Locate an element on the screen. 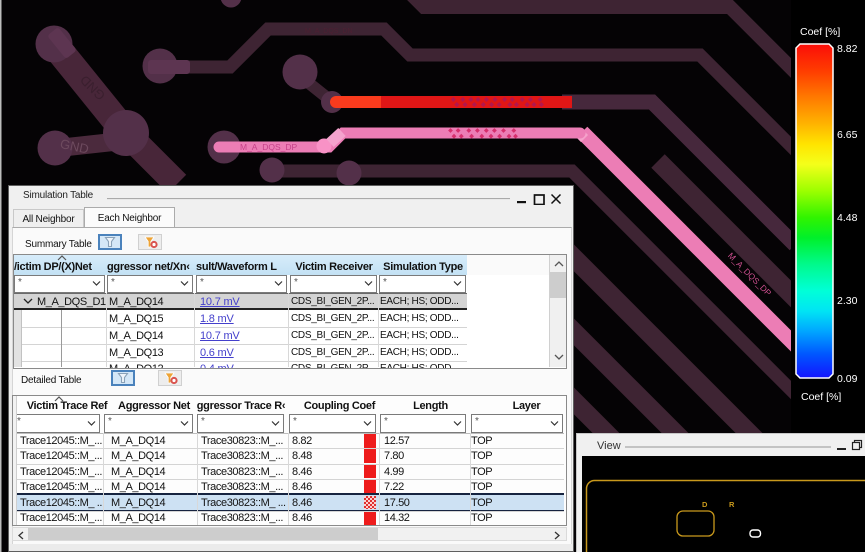 Image resolution: width=865 pixels, height=552 pixels. svg-text: 8.82 is located at coordinates (847, 49).